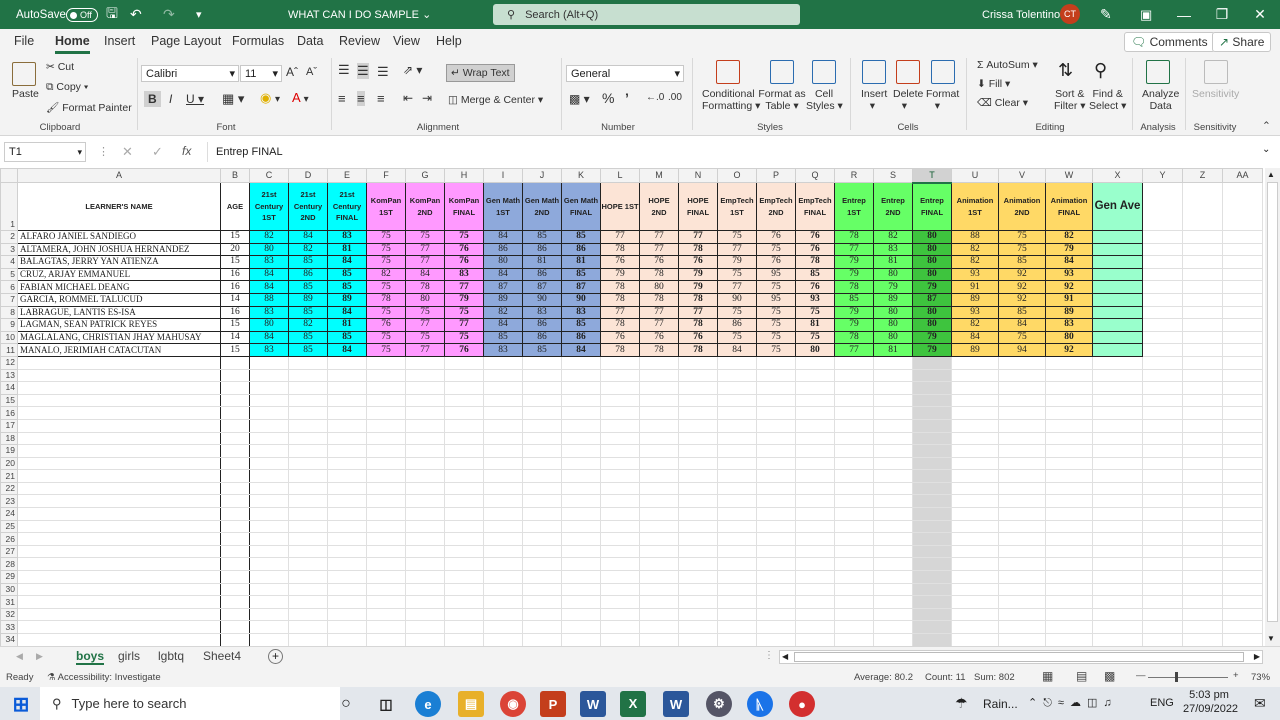 The height and width of the screenshot is (720, 1280). What do you see at coordinates (581, 262) in the screenshot?
I see `table-cell: 81` at bounding box center [581, 262].